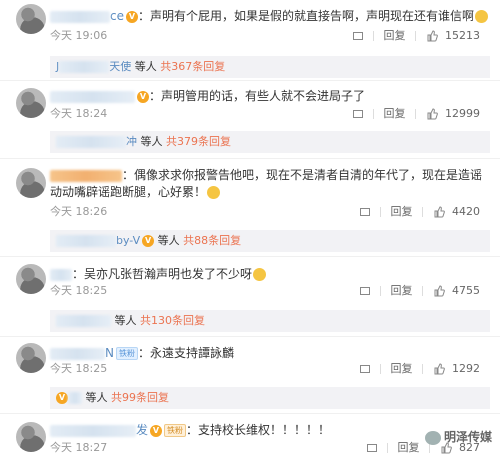  I want to click on reply-thread-link: by-V V 等人 共88条回复, so click(270, 241).